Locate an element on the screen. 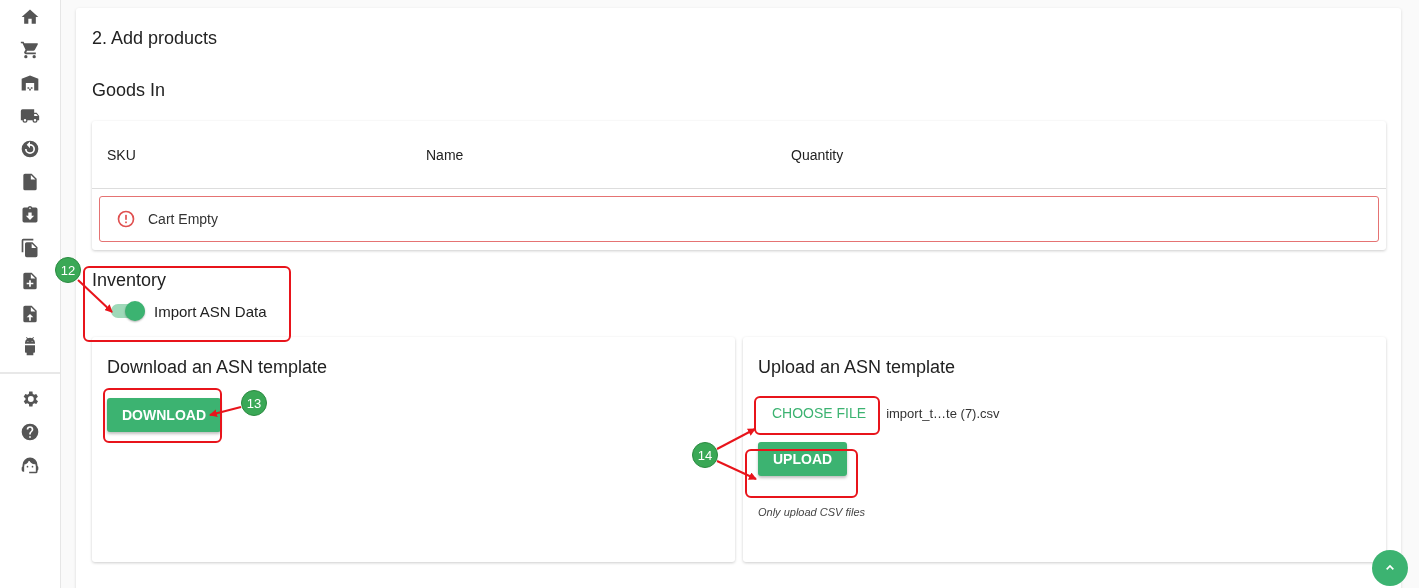  choose-file-button: CHOOSE FILE is located at coordinates (819, 413).